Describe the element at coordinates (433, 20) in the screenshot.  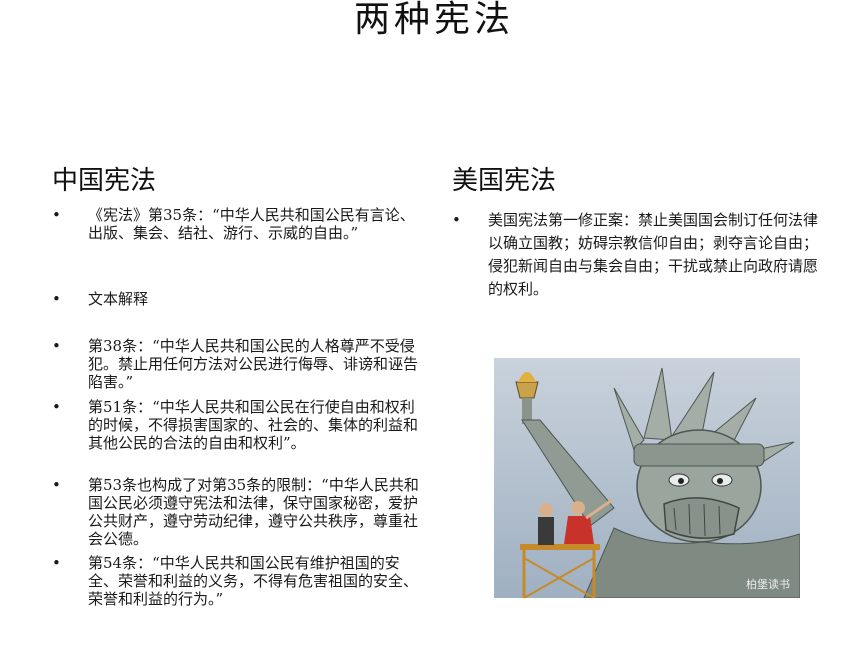
I see `slide-title: 两种宪法` at that location.